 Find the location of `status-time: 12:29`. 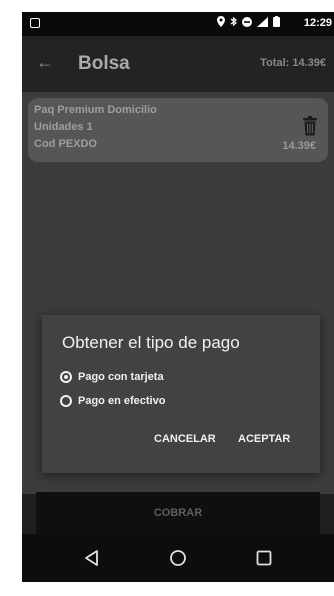

status-time: 12:29 is located at coordinates (317, 23).